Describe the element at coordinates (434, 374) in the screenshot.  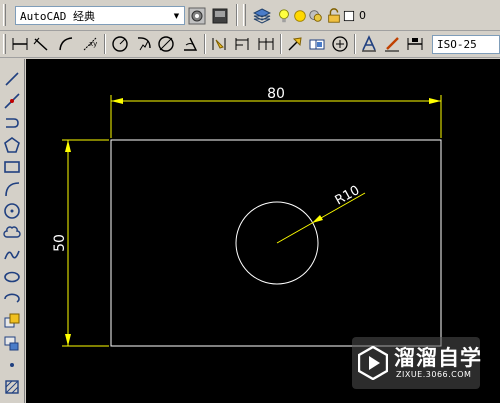
I see `watermark-subtitle: ZIXUE.3066.COM` at that location.